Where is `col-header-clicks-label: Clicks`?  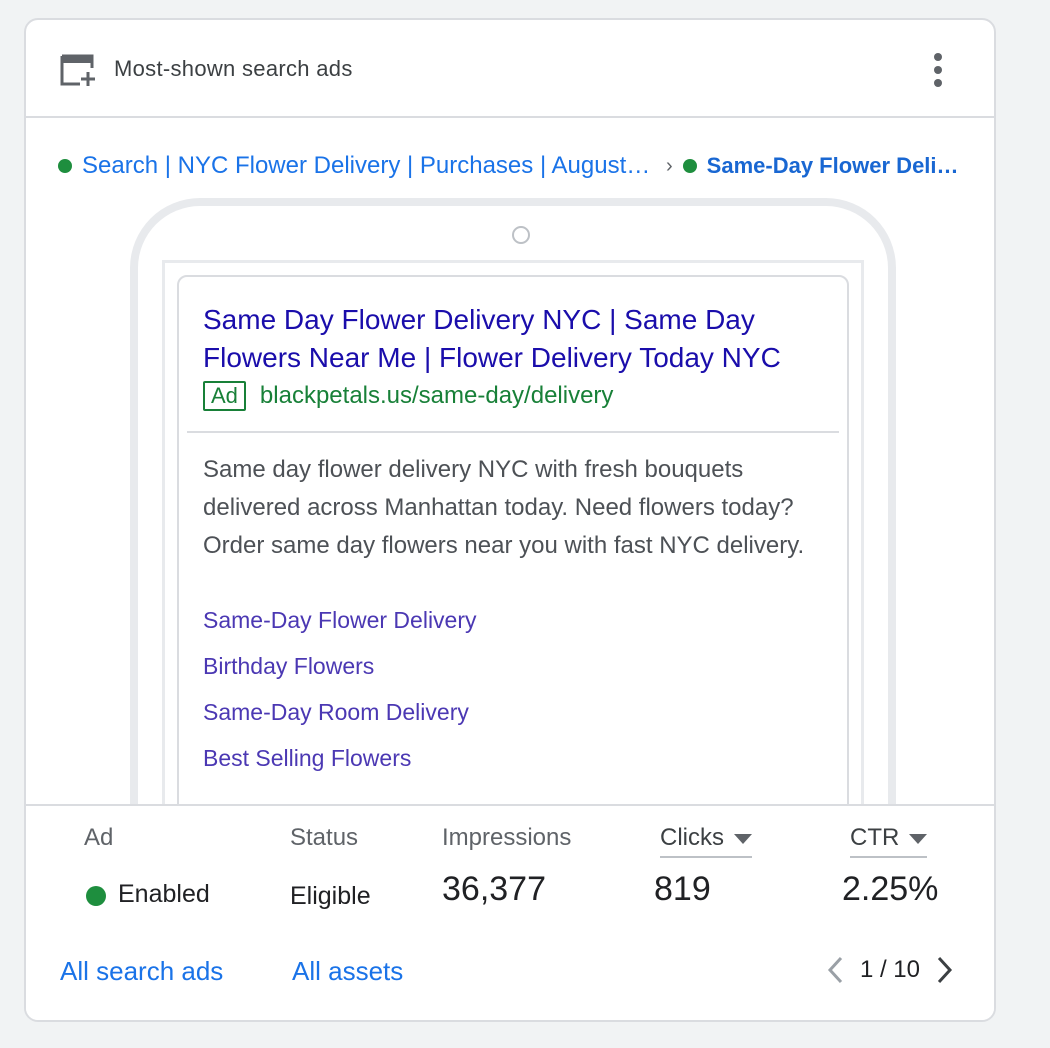
col-header-clicks-label: Clicks is located at coordinates (692, 837).